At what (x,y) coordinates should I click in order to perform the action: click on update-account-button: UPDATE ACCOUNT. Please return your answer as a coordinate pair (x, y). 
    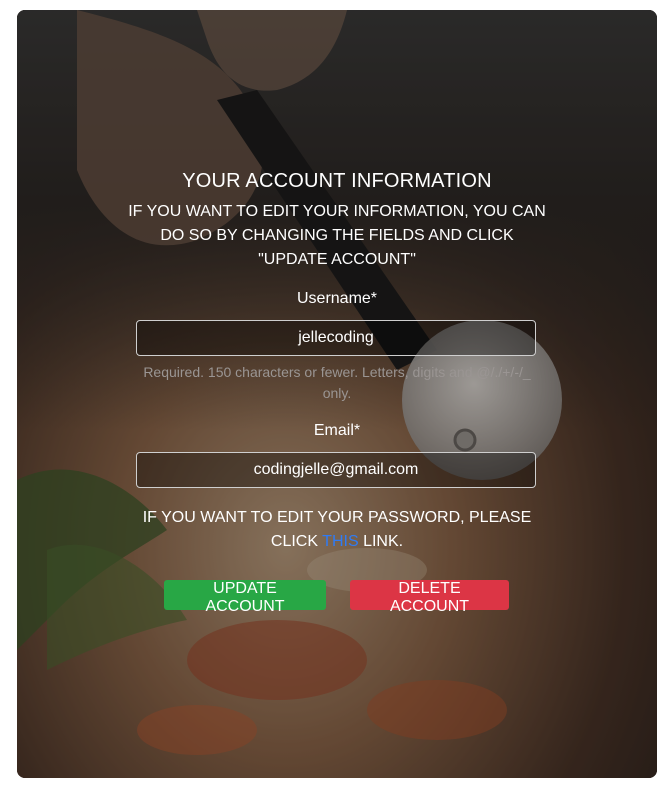
    Looking at the image, I should click on (245, 597).